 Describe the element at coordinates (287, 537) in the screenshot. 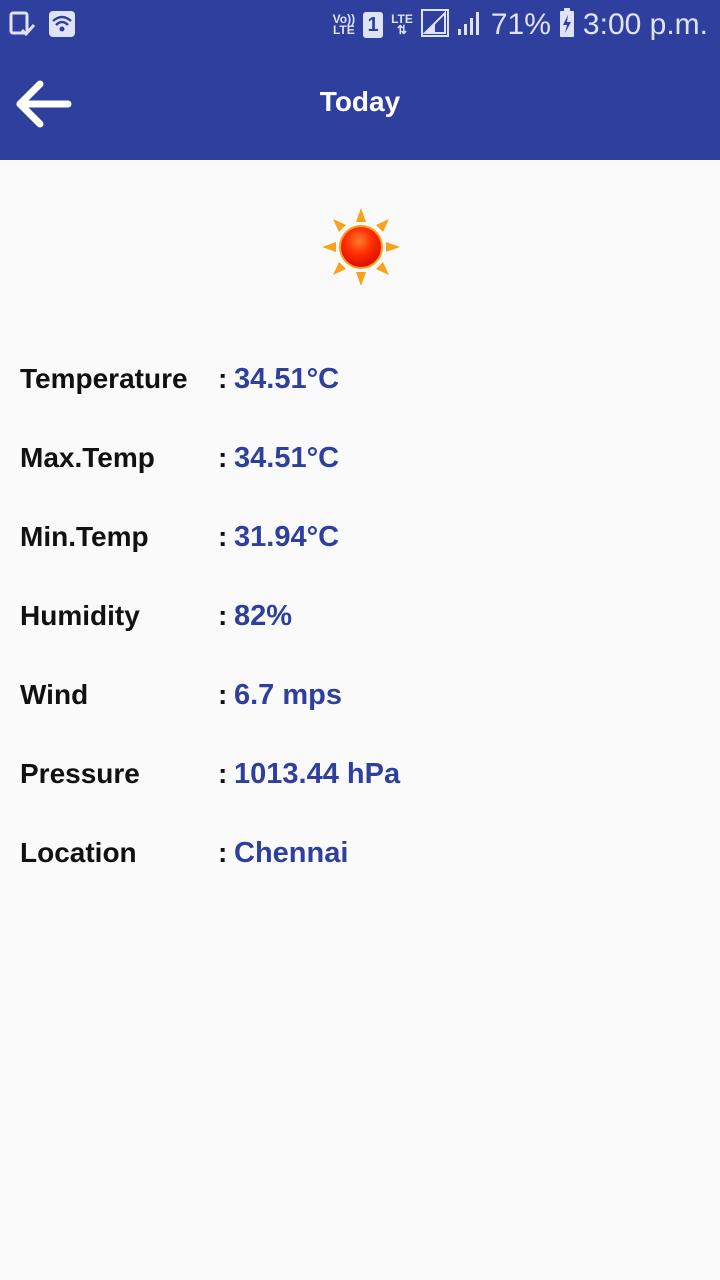

I see `detail-value: 31.94°C` at that location.